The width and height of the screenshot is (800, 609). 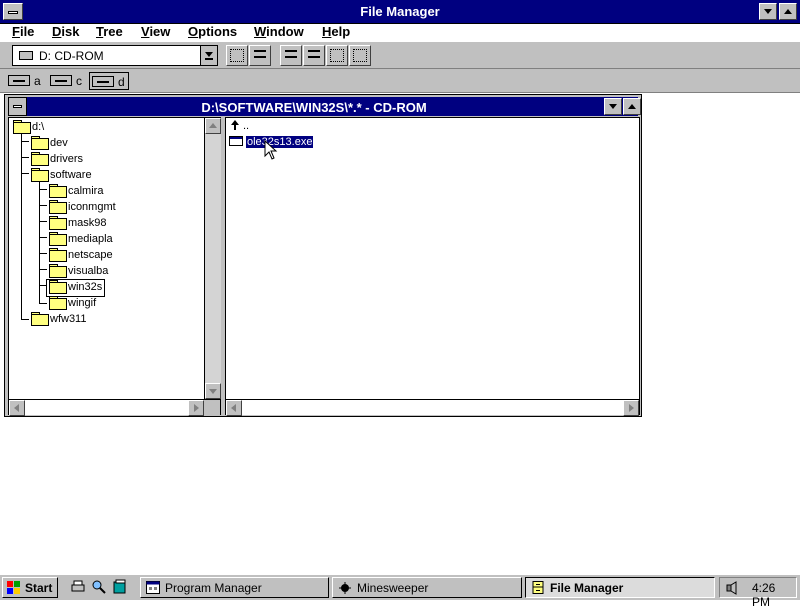 I want to click on tree-scroll-up-button, so click(x=213, y=126).